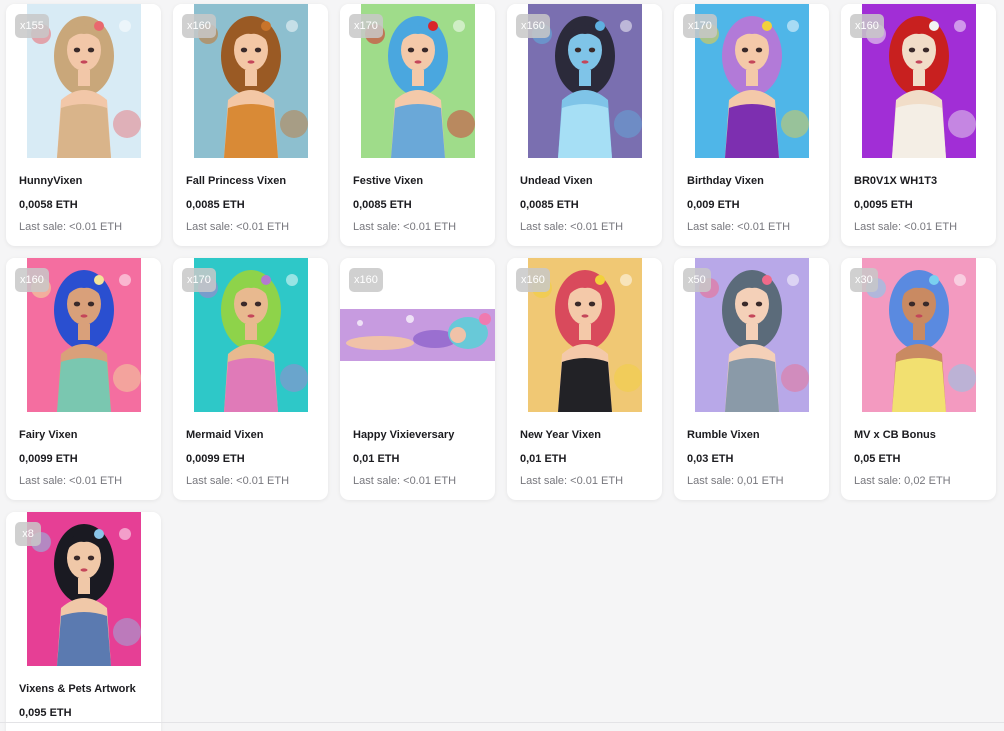  What do you see at coordinates (32, 26) in the screenshot?
I see `edition-count-badge: x155` at bounding box center [32, 26].